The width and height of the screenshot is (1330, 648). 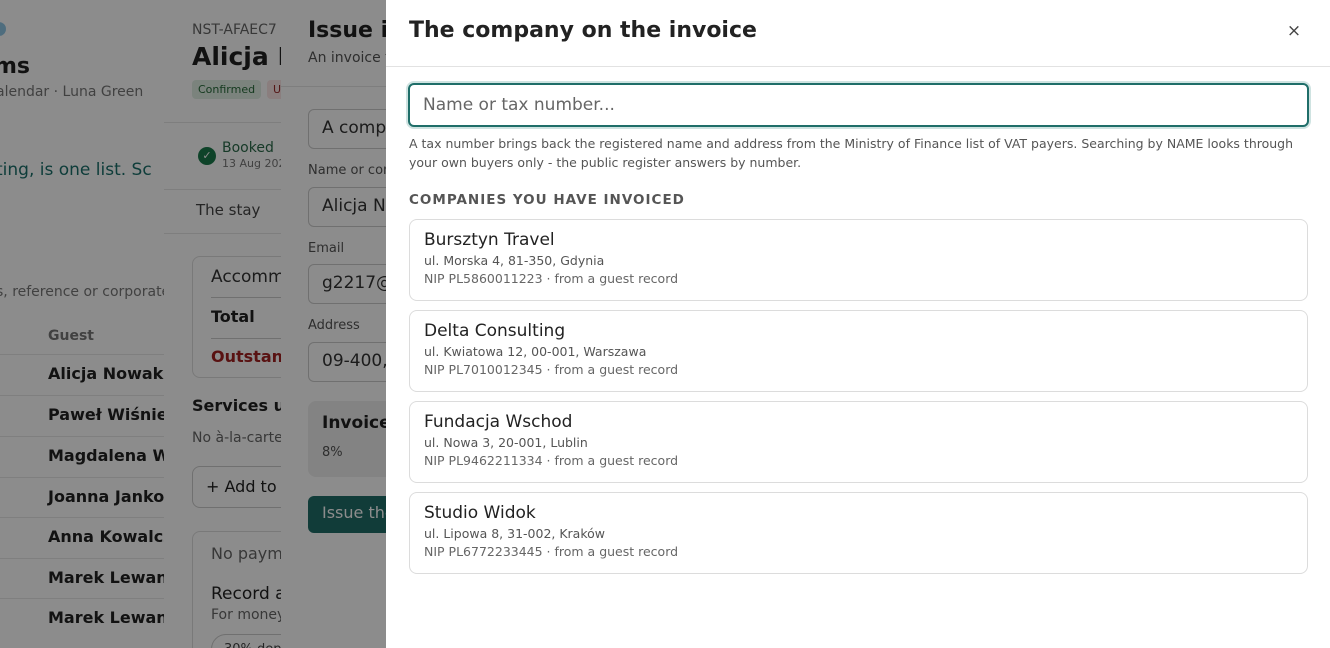 I want to click on company-nip: NIP PL7010012345 · from a guest record, so click(x=551, y=369).